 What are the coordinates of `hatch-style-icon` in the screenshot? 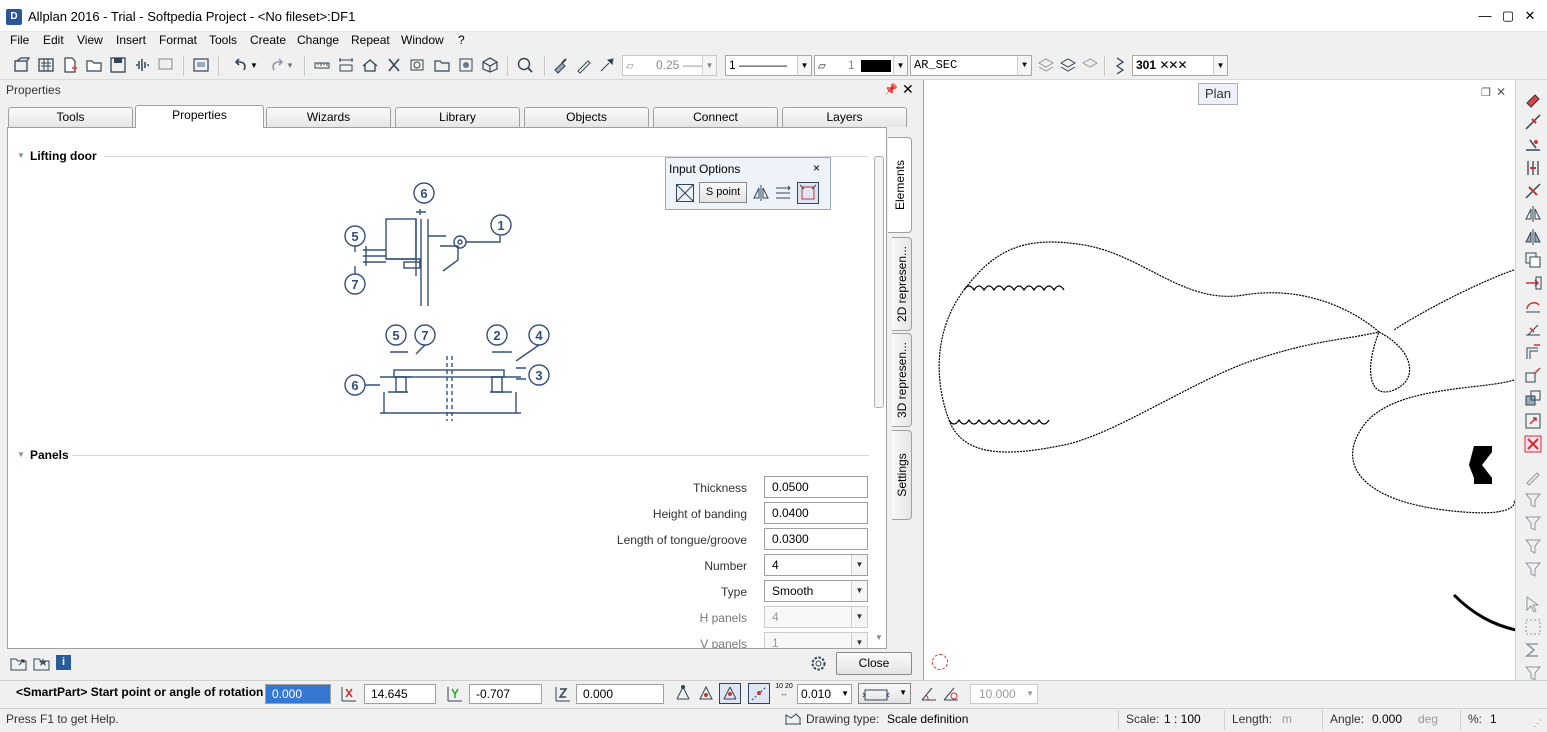 It's located at (1120, 65).